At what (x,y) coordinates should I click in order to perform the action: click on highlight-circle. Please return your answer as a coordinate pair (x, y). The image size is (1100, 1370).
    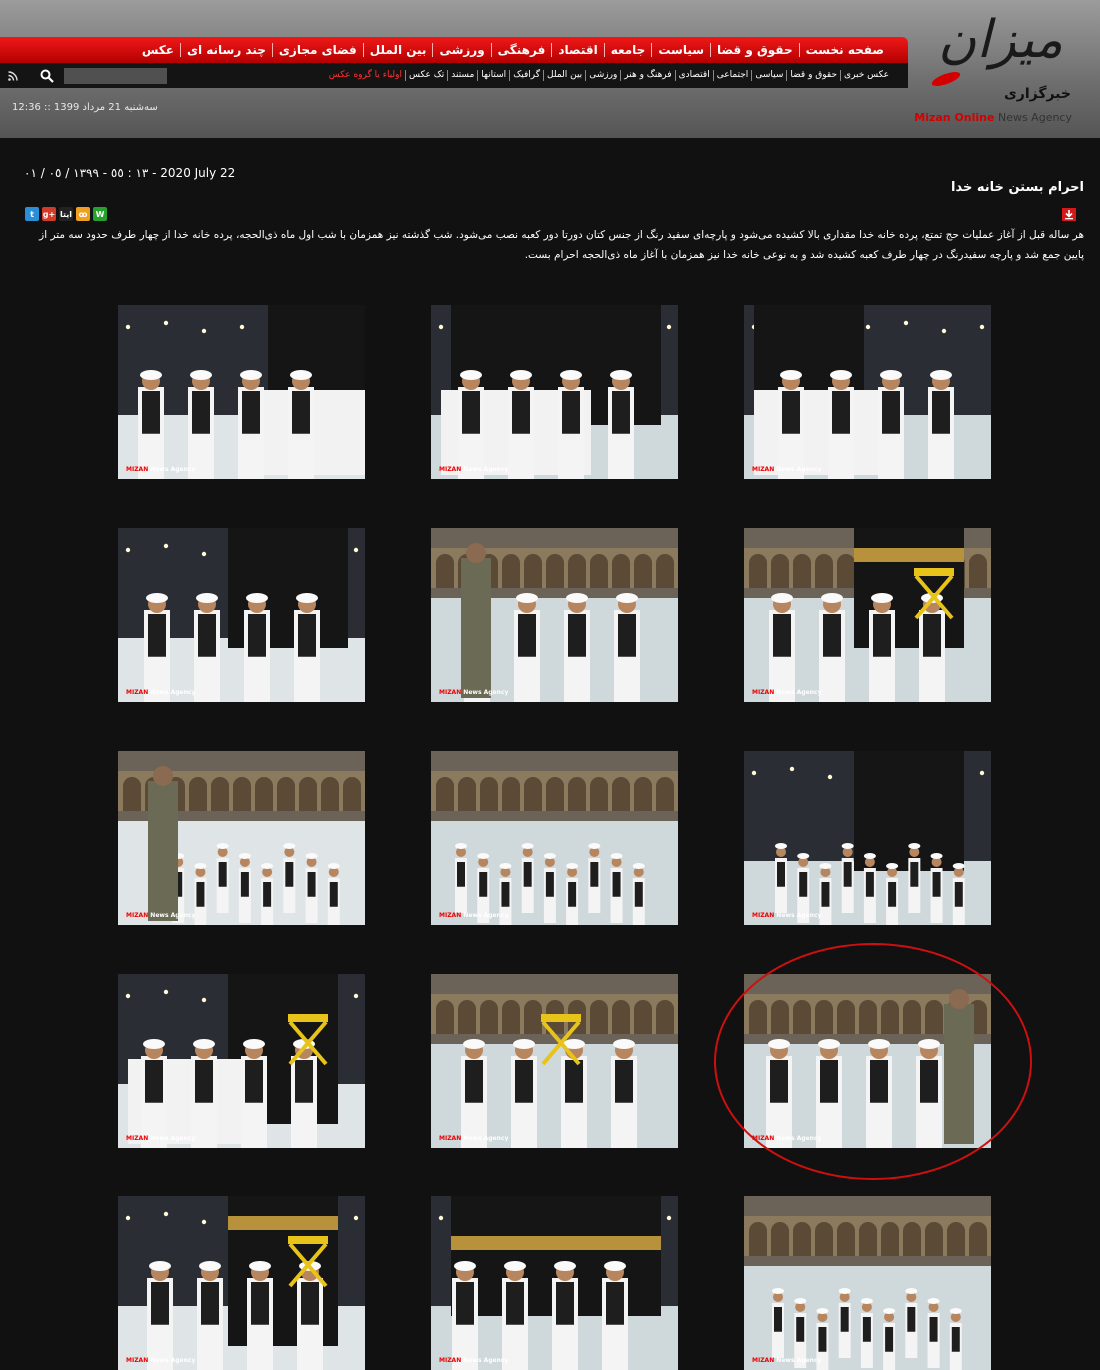
    Looking at the image, I should click on (873, 1061).